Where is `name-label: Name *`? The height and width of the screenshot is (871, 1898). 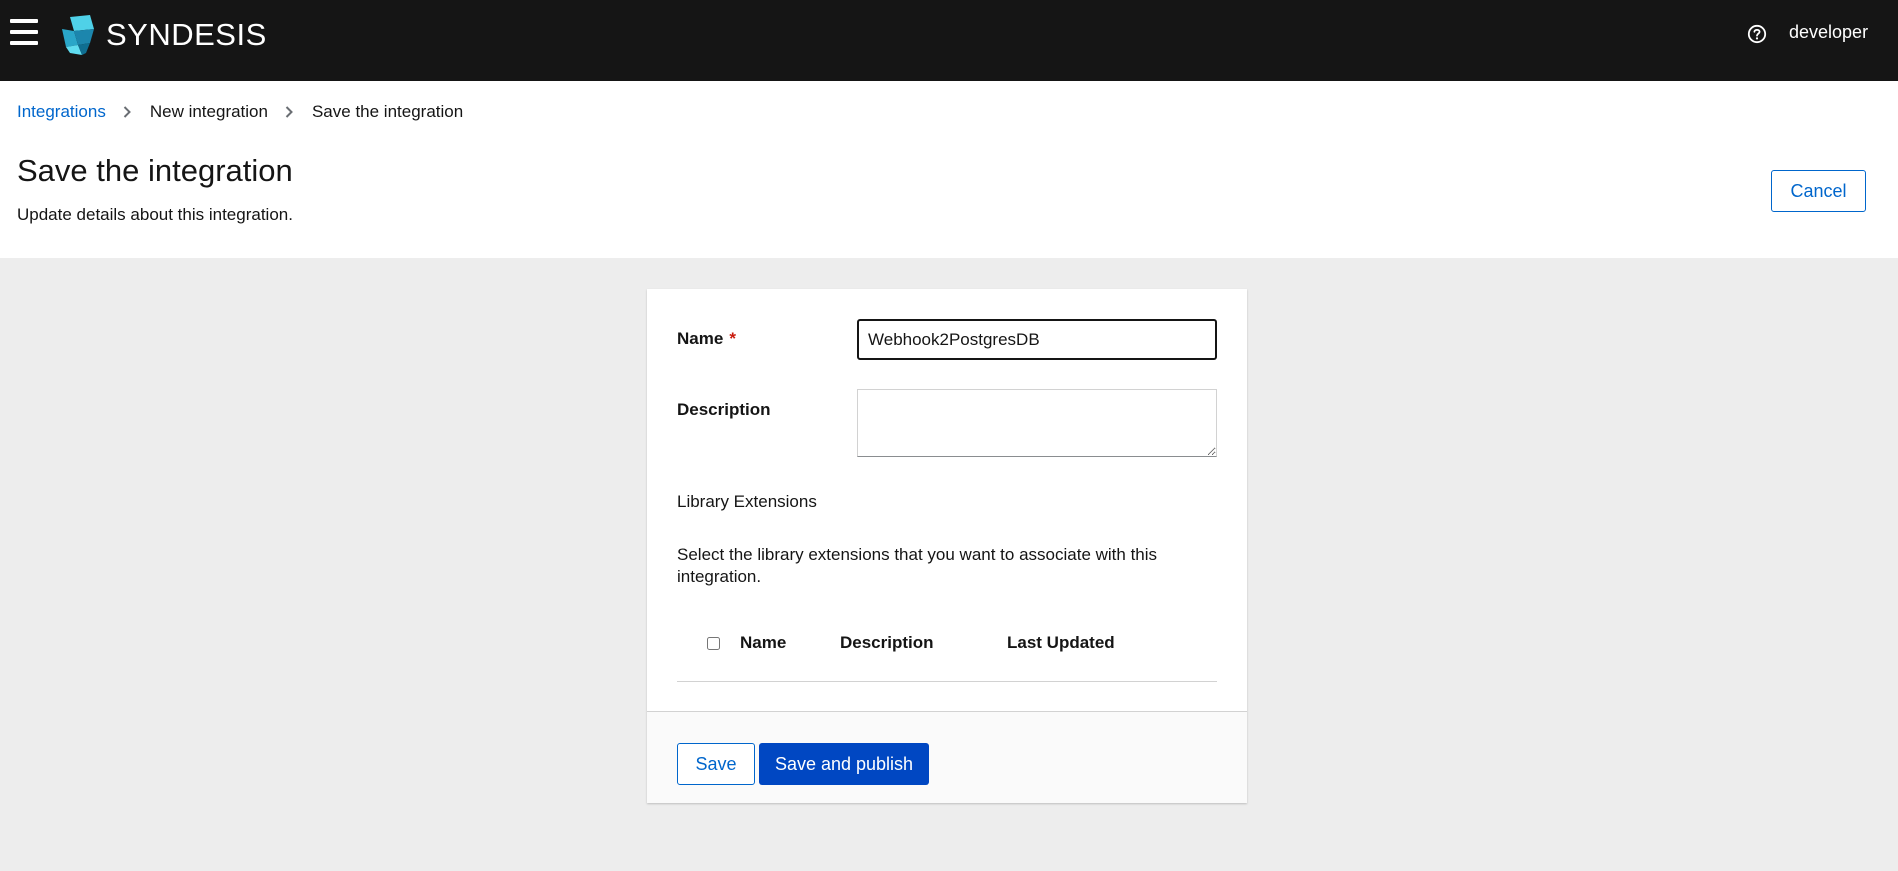
name-label: Name * is located at coordinates (706, 338).